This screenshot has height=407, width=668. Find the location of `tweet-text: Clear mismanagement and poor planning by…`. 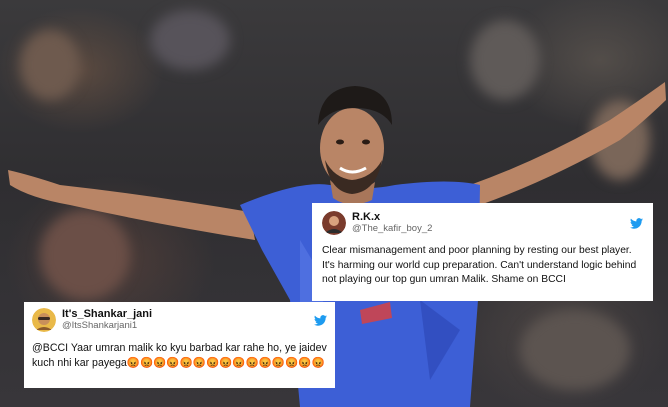

tweet-text: Clear mismanagement and poor planning by… is located at coordinates (479, 265).